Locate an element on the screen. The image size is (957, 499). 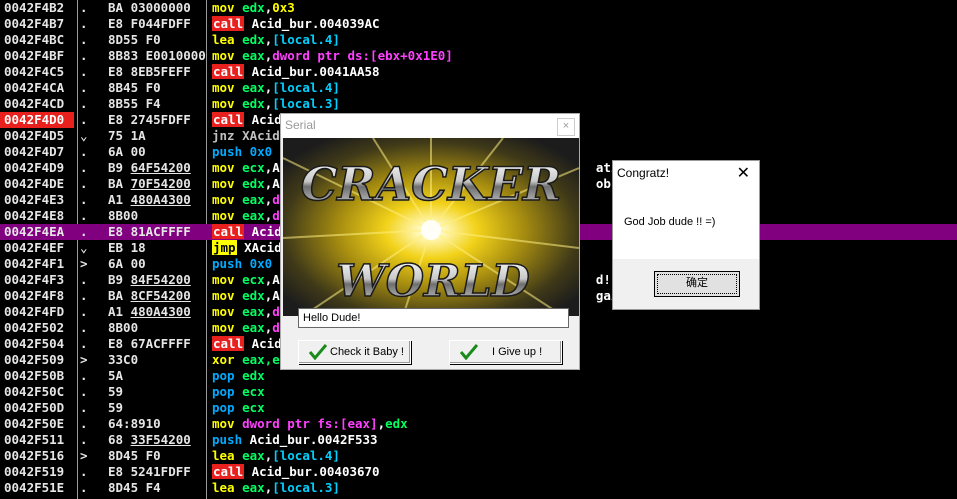
hex-bytes-cell: A1 480A4300 is located at coordinates (149, 311).